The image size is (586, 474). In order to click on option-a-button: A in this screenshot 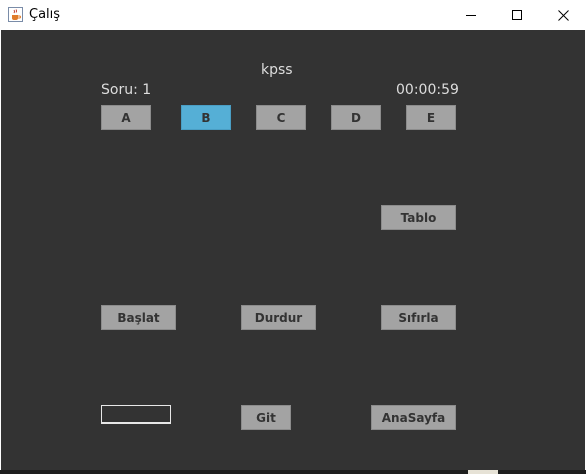, I will do `click(126, 117)`.